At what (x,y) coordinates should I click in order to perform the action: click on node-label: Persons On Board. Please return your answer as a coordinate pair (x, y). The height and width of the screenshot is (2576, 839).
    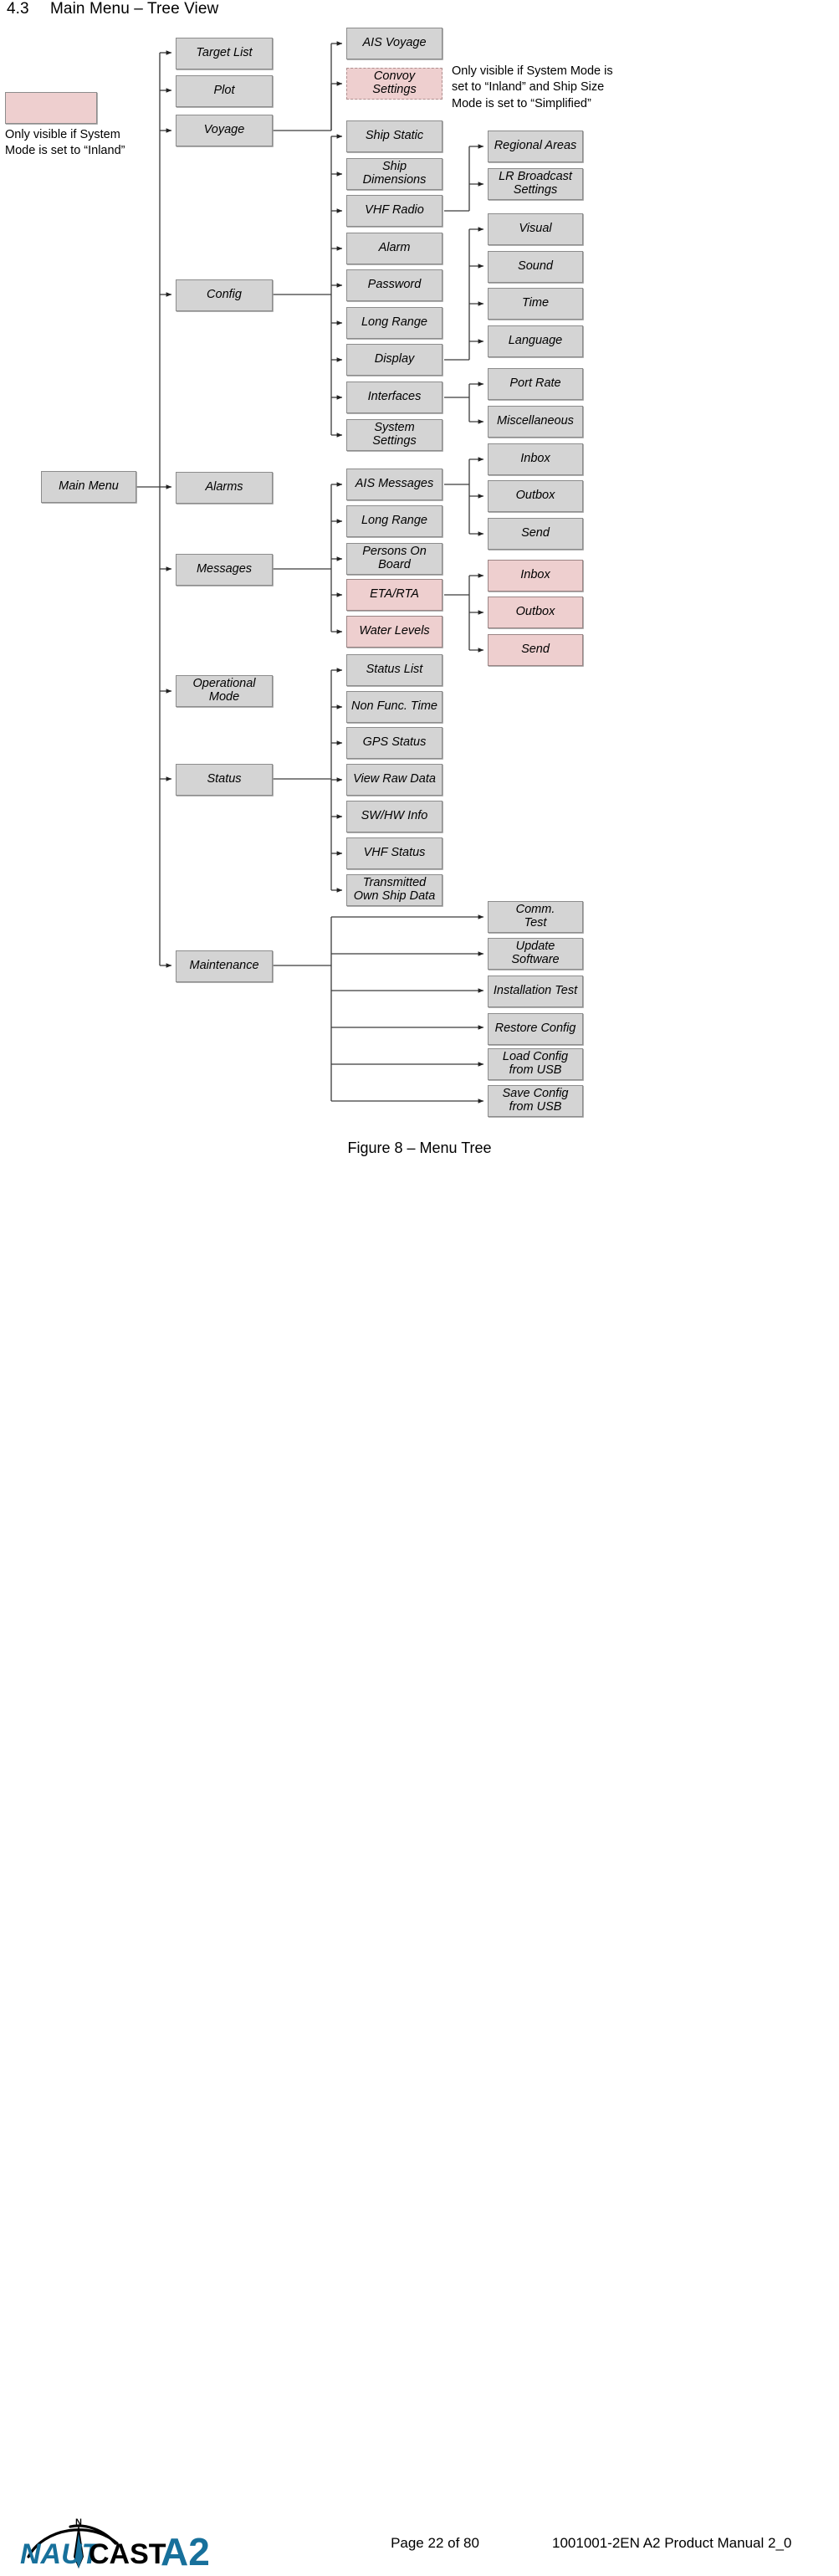
    Looking at the image, I should click on (394, 558).